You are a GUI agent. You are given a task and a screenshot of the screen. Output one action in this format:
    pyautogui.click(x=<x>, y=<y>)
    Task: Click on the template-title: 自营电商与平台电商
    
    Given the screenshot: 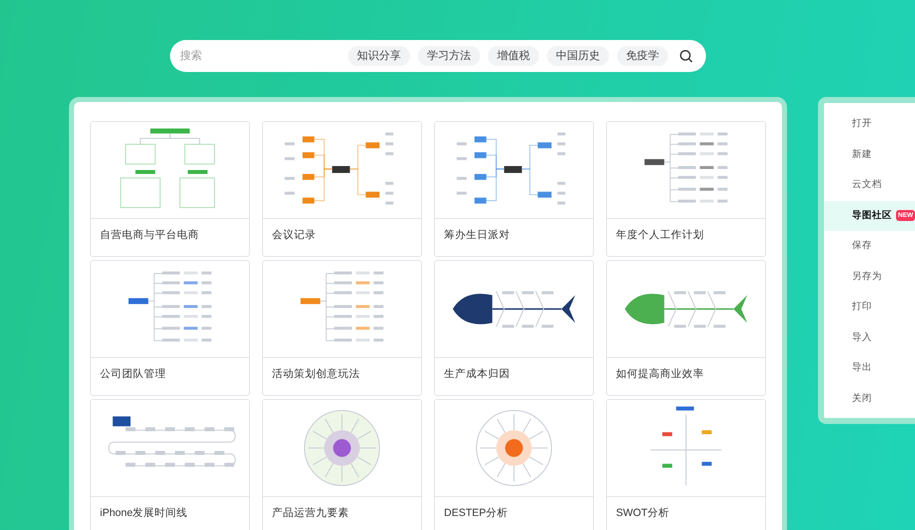 What is the action you would take?
    pyautogui.click(x=149, y=235)
    